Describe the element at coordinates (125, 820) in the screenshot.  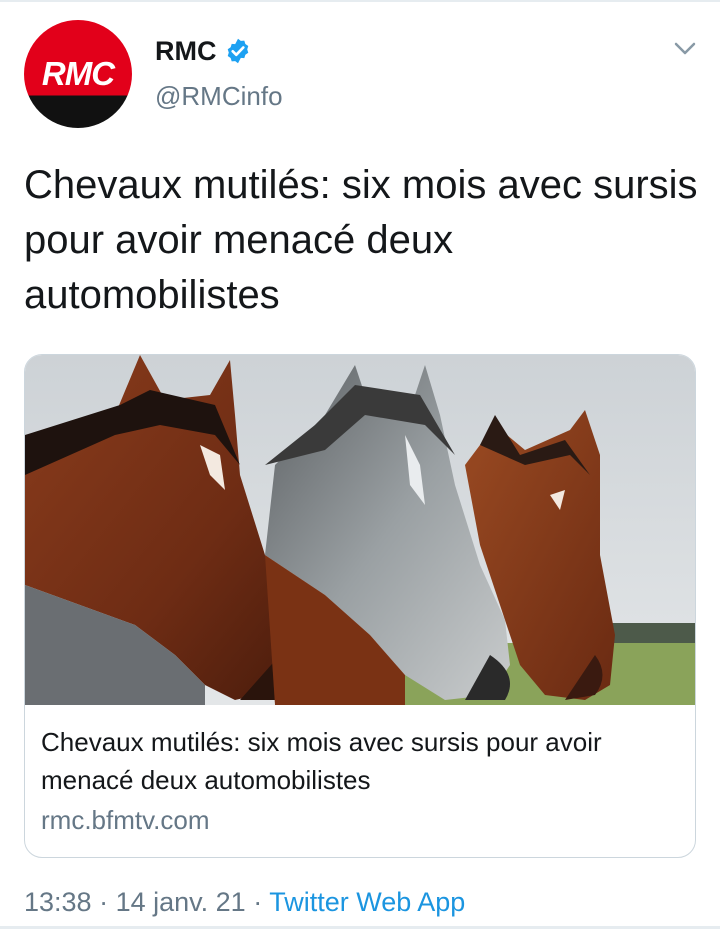
I see `card-domain: rmc.bfmtv.com` at that location.